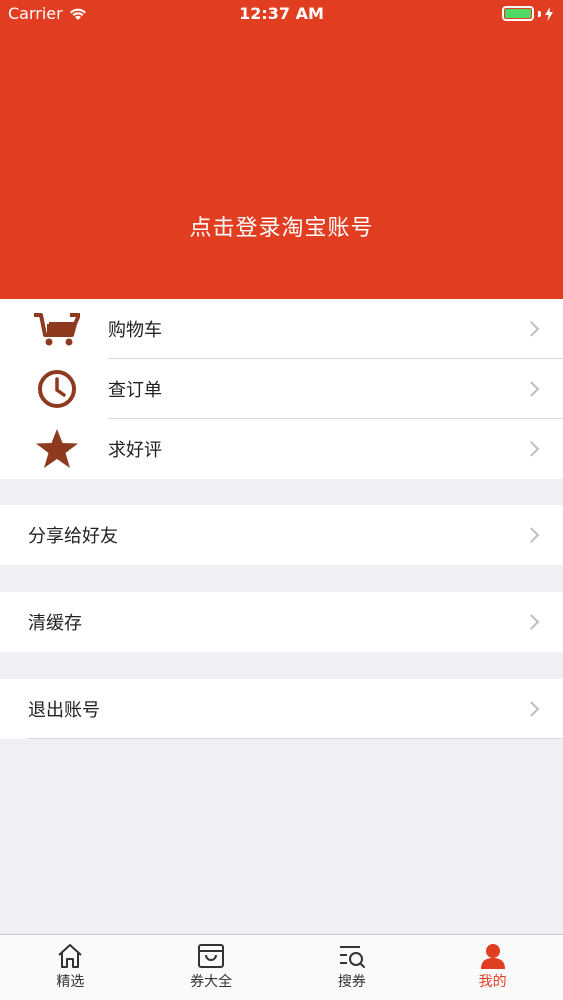  What do you see at coordinates (281, 449) in the screenshot?
I see `menu-item-rate: 求好评` at bounding box center [281, 449].